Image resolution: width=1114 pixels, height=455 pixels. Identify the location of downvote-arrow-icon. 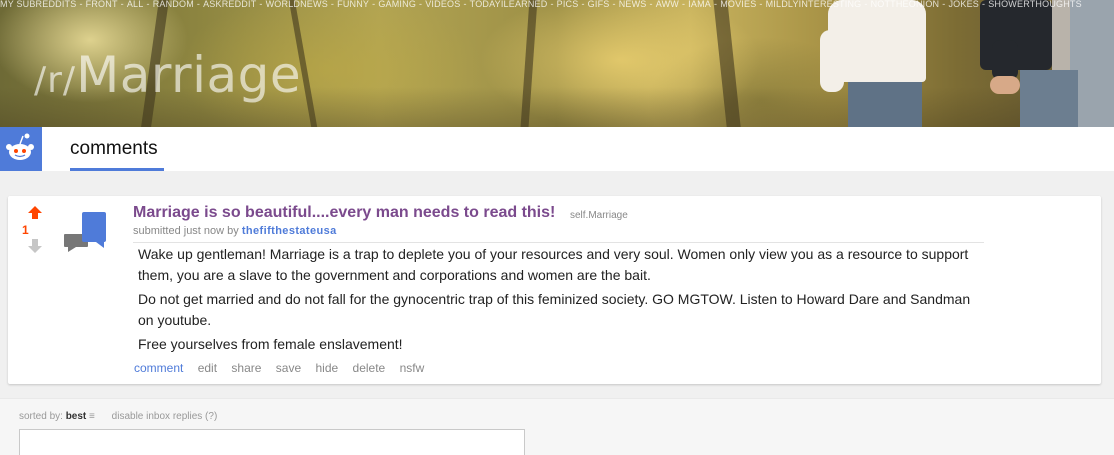
(35, 246).